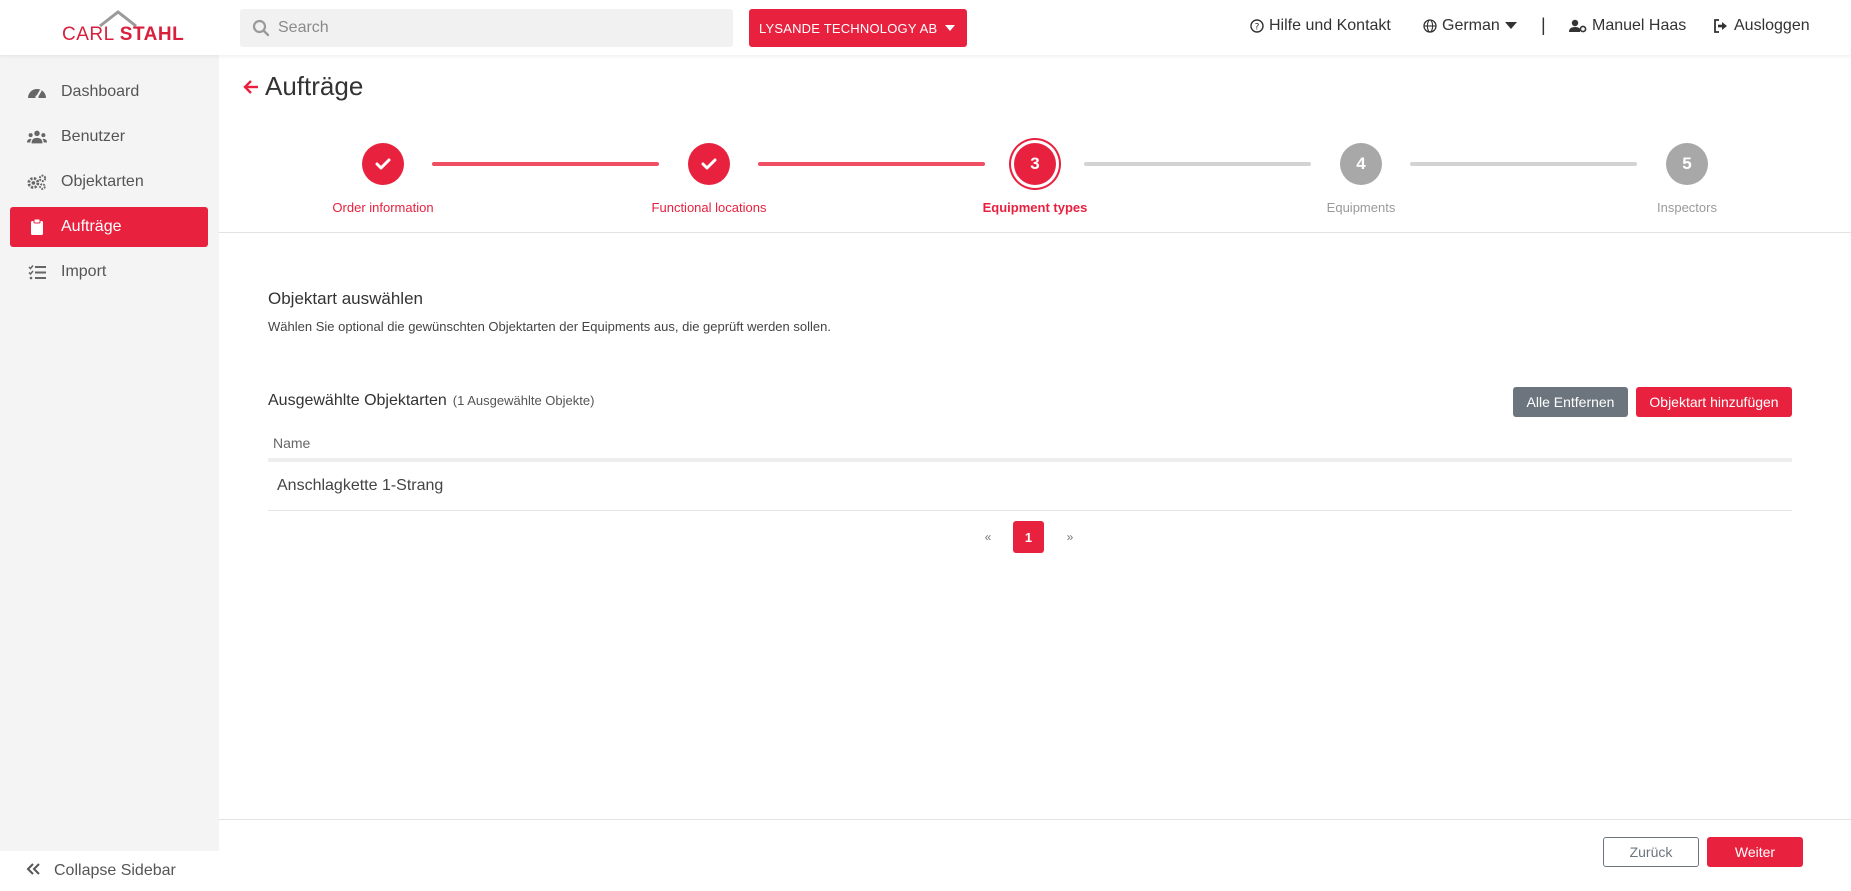  Describe the element at coordinates (498, 28) in the screenshot. I see `search-input` at that location.